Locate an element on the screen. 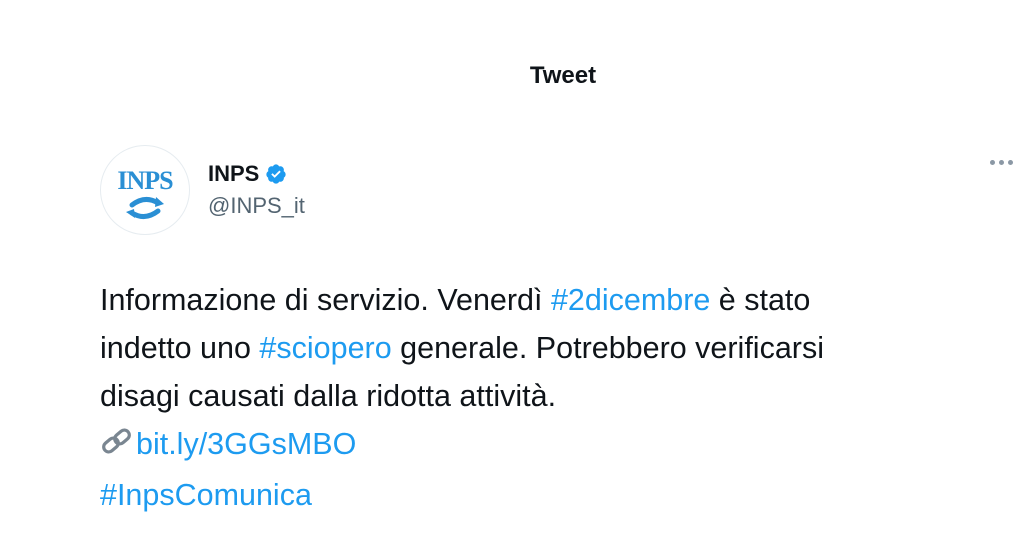 The image size is (1024, 533). hashtag-sciopero: #sciopero is located at coordinates (325, 348).